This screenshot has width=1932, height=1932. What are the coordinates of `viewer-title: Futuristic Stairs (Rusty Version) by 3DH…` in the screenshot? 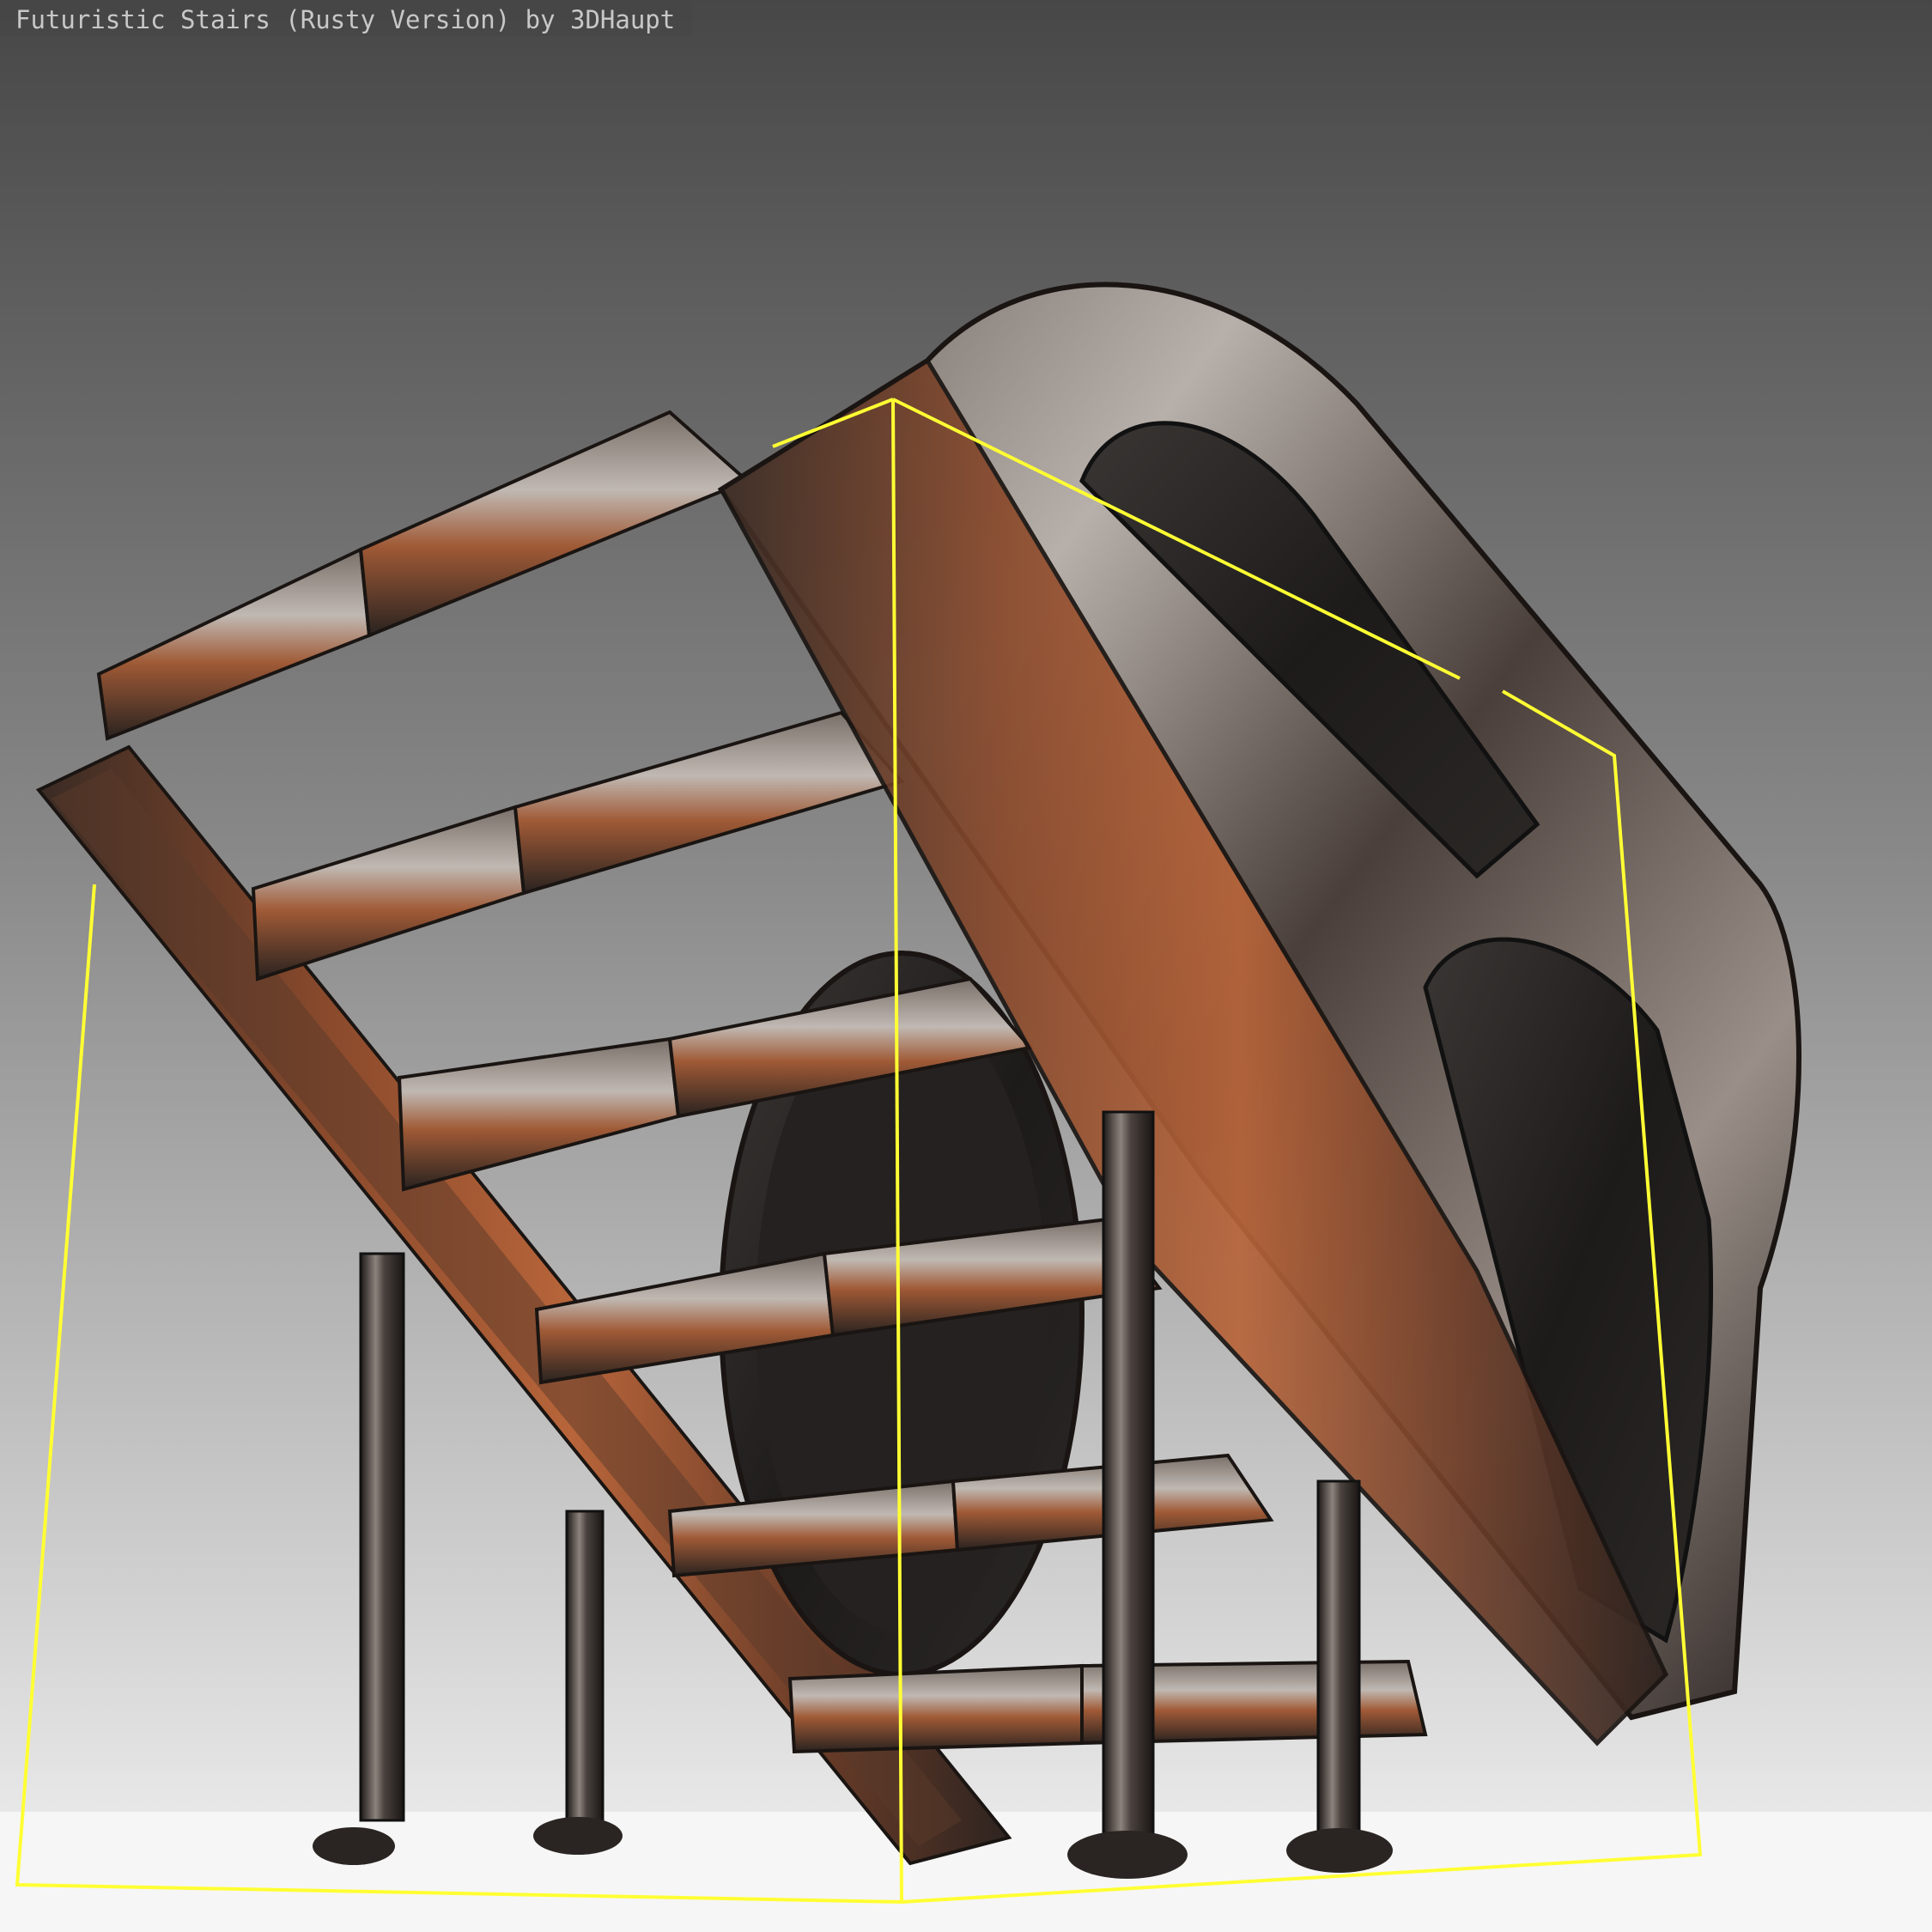 It's located at (346, 18).